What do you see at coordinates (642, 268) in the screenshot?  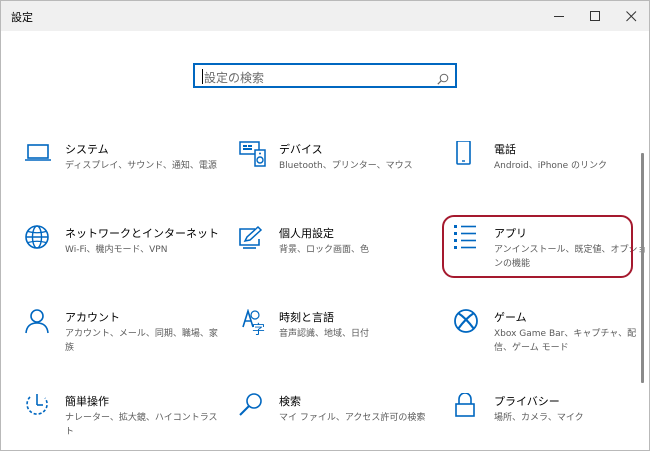 I see `scrollbar` at bounding box center [642, 268].